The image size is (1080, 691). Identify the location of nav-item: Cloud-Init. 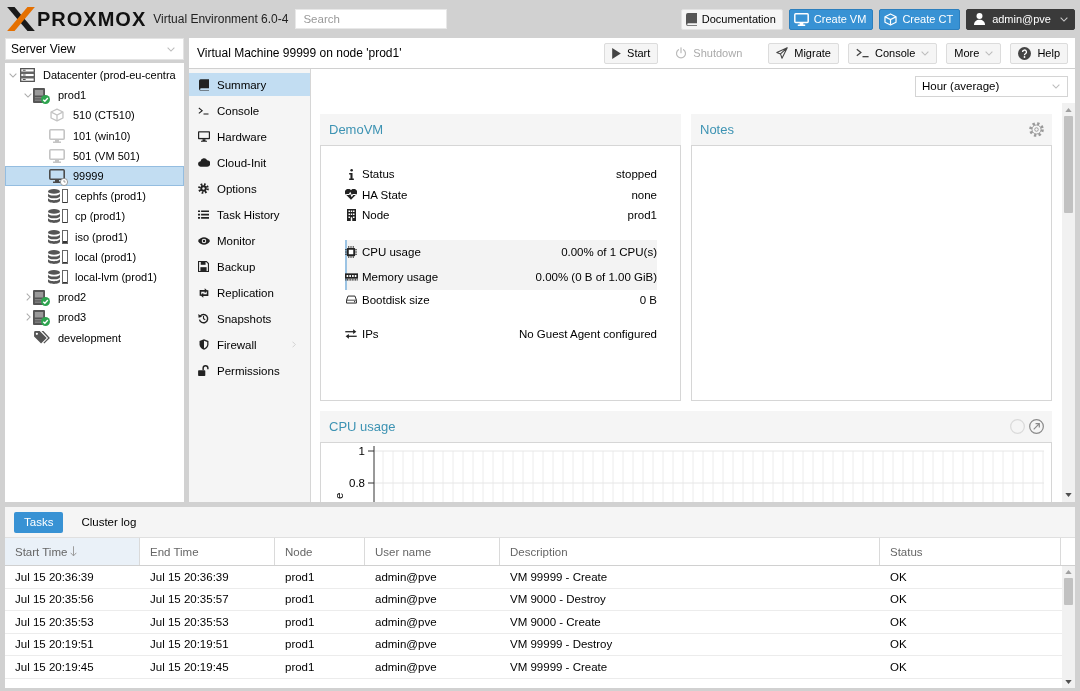
(249, 162).